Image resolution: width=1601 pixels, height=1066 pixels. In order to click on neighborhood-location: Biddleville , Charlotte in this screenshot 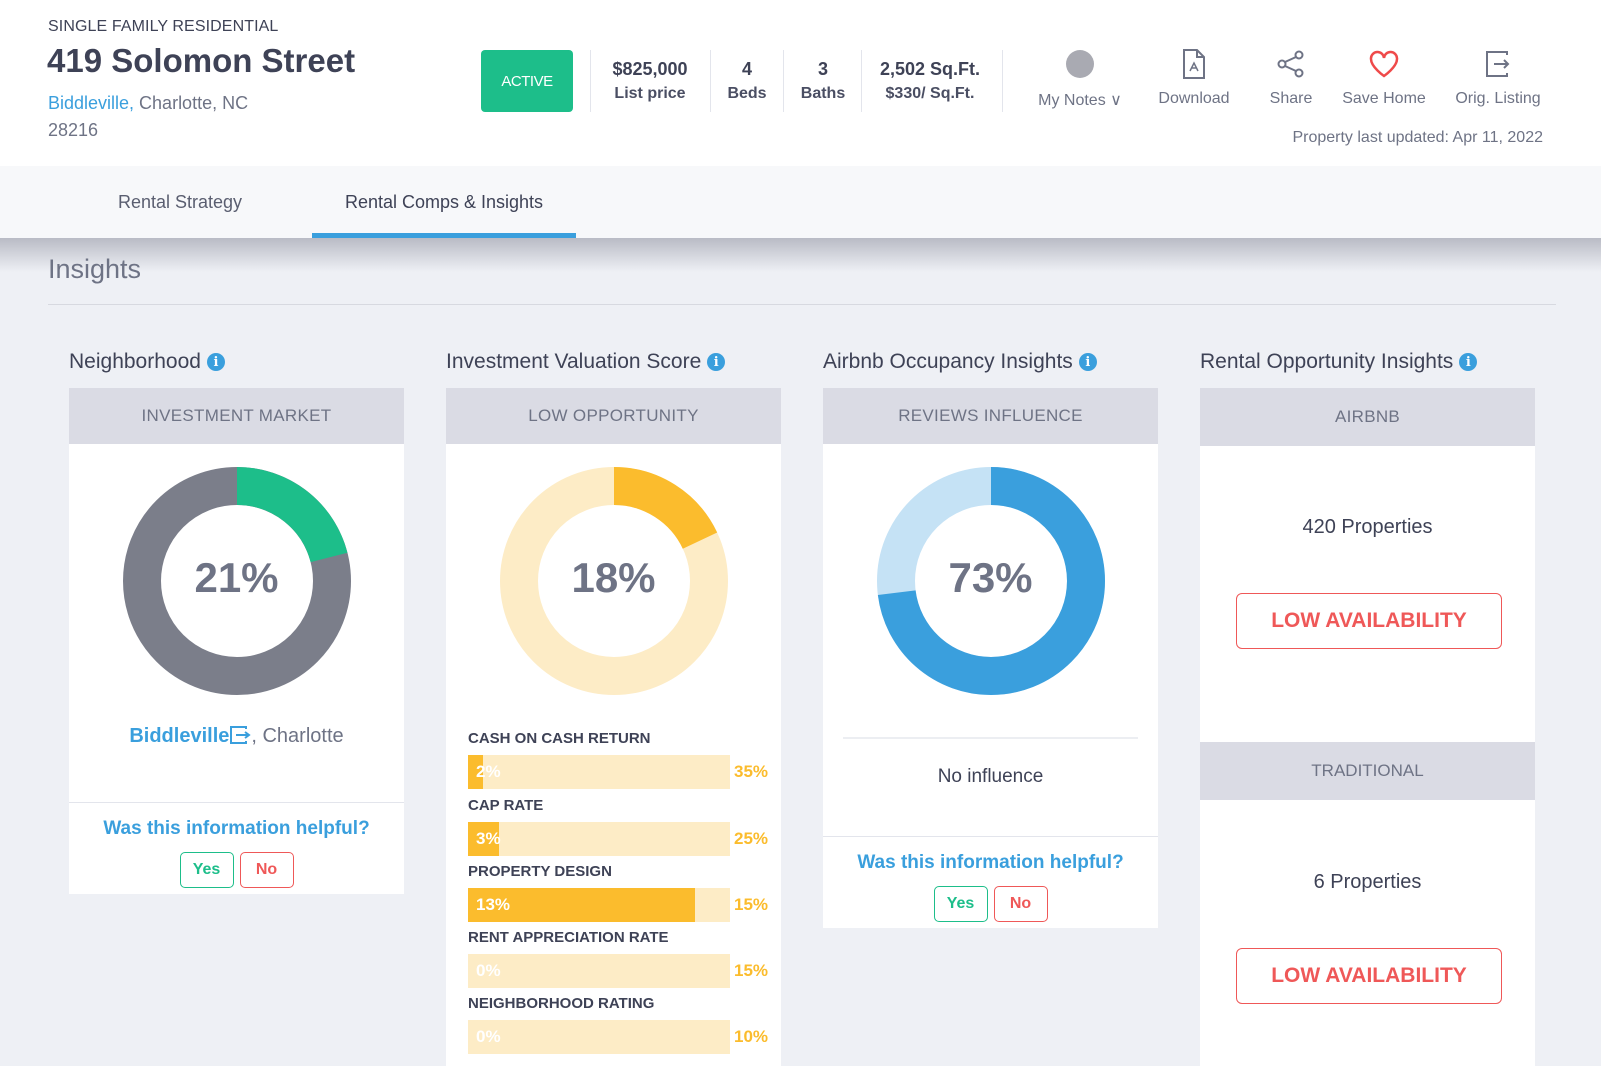, I will do `click(236, 736)`.